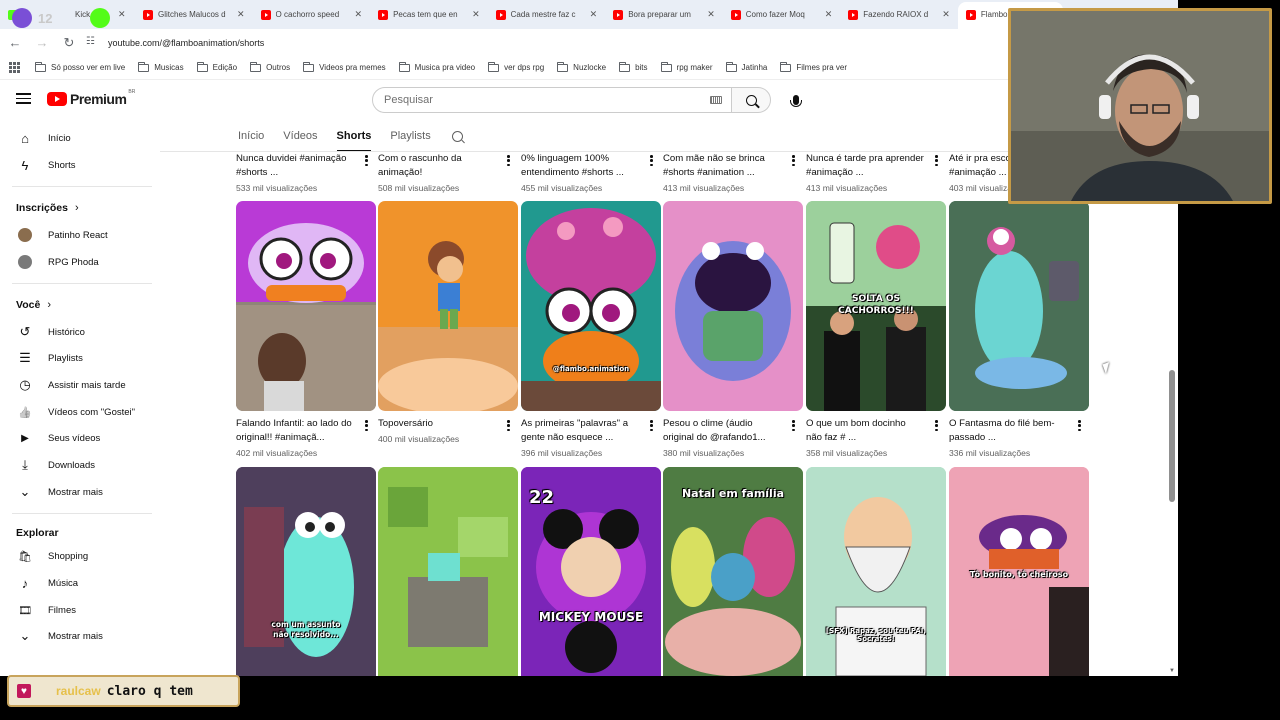  Describe the element at coordinates (796, 100) in the screenshot. I see `voice-search-button` at that location.